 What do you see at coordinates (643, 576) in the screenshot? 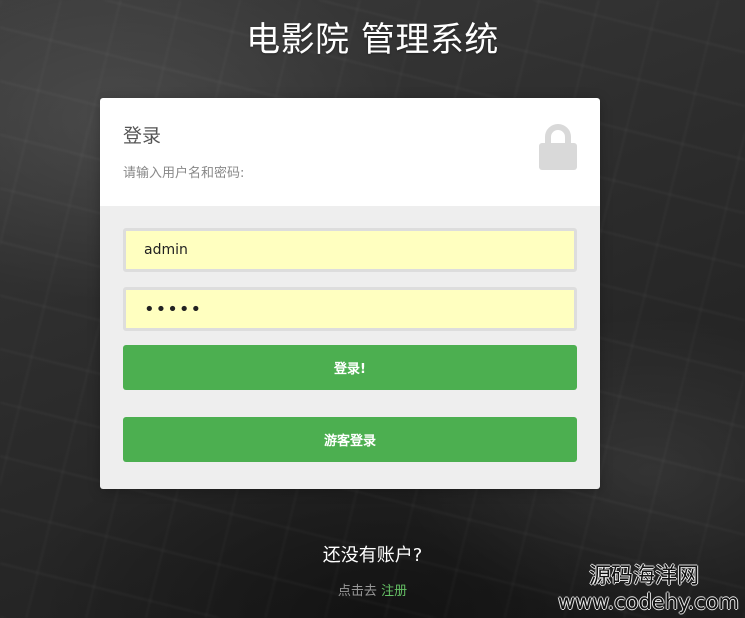
I see `watermark-name: 源码海洋网` at bounding box center [643, 576].